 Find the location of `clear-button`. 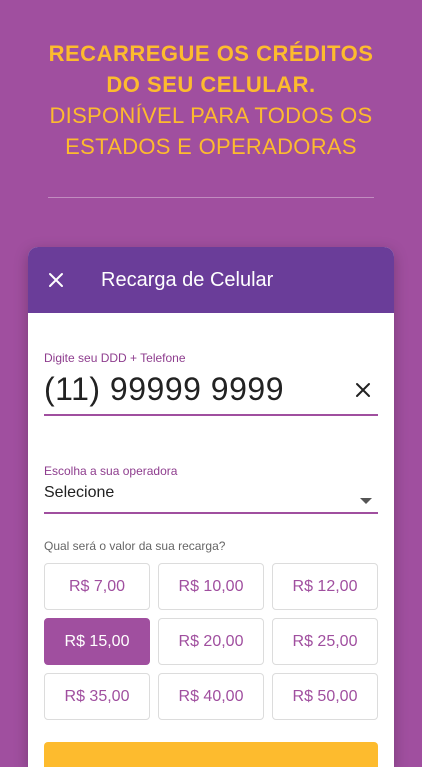

clear-button is located at coordinates (363, 390).